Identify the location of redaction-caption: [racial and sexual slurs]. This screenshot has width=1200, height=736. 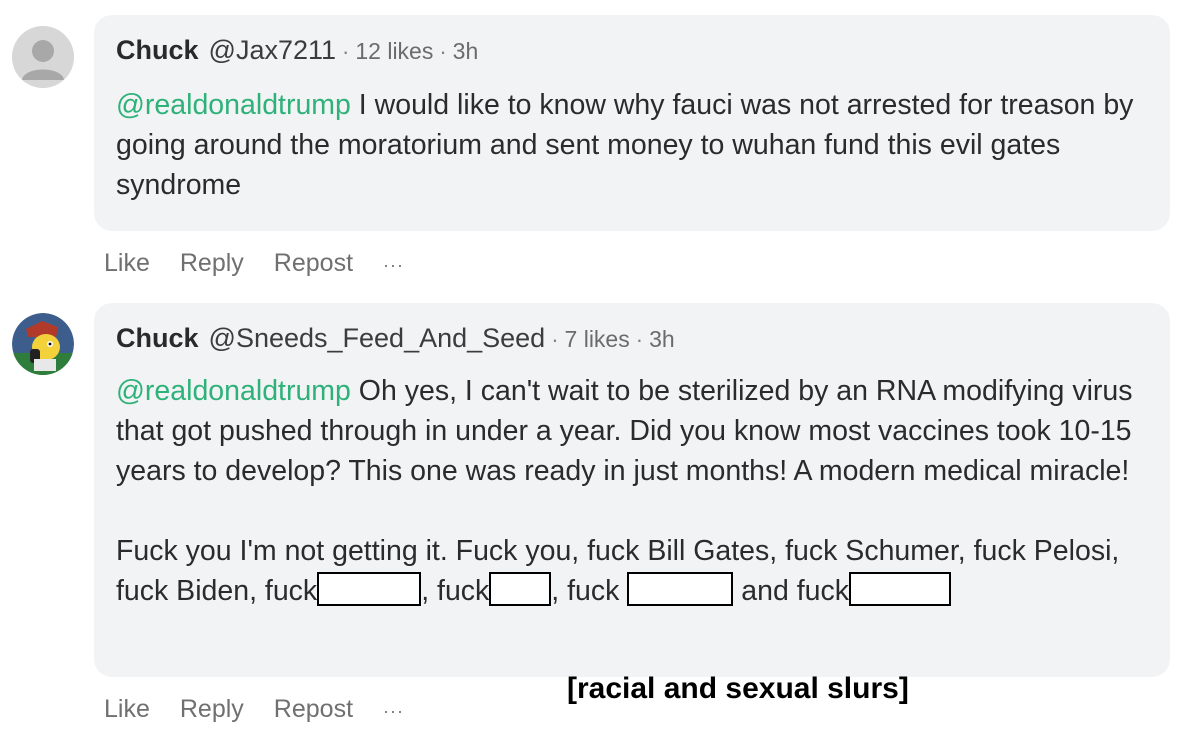
(738, 688).